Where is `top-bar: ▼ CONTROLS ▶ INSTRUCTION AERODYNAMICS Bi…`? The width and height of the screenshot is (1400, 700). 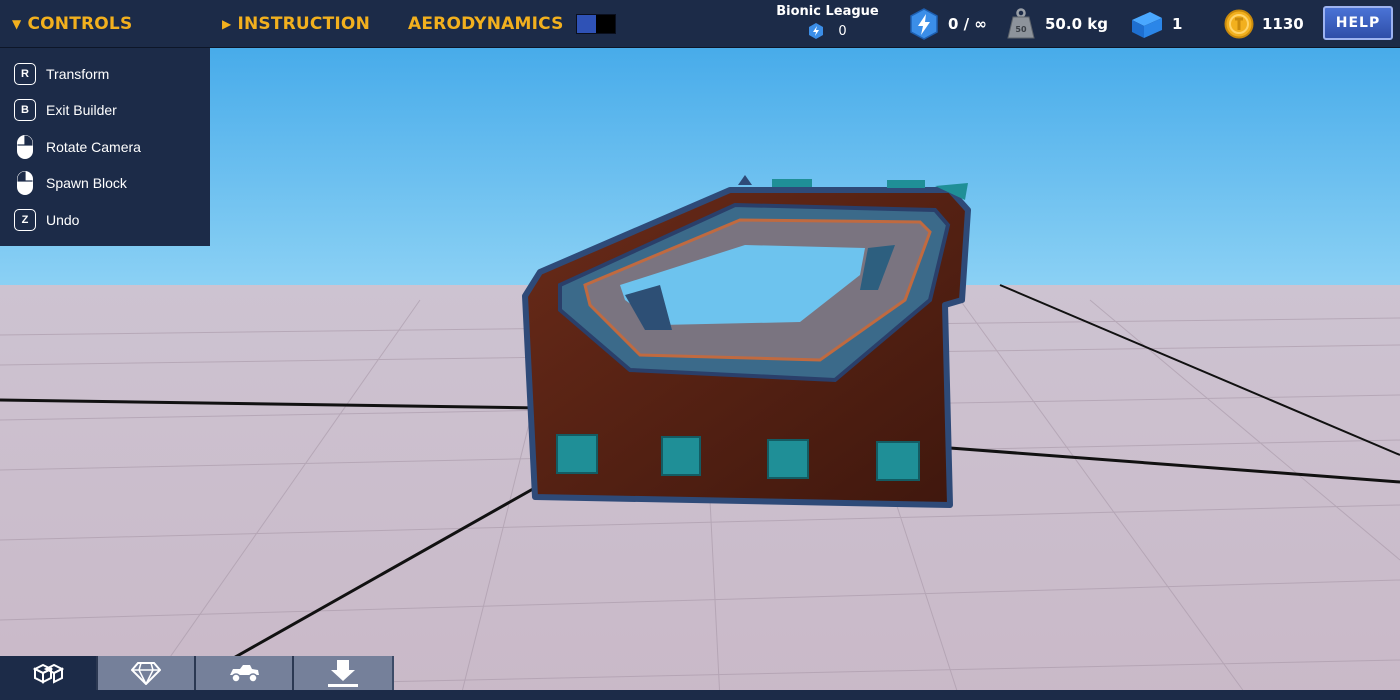
top-bar: ▼ CONTROLS ▶ INSTRUCTION AERODYNAMICS Bi… is located at coordinates (700, 24).